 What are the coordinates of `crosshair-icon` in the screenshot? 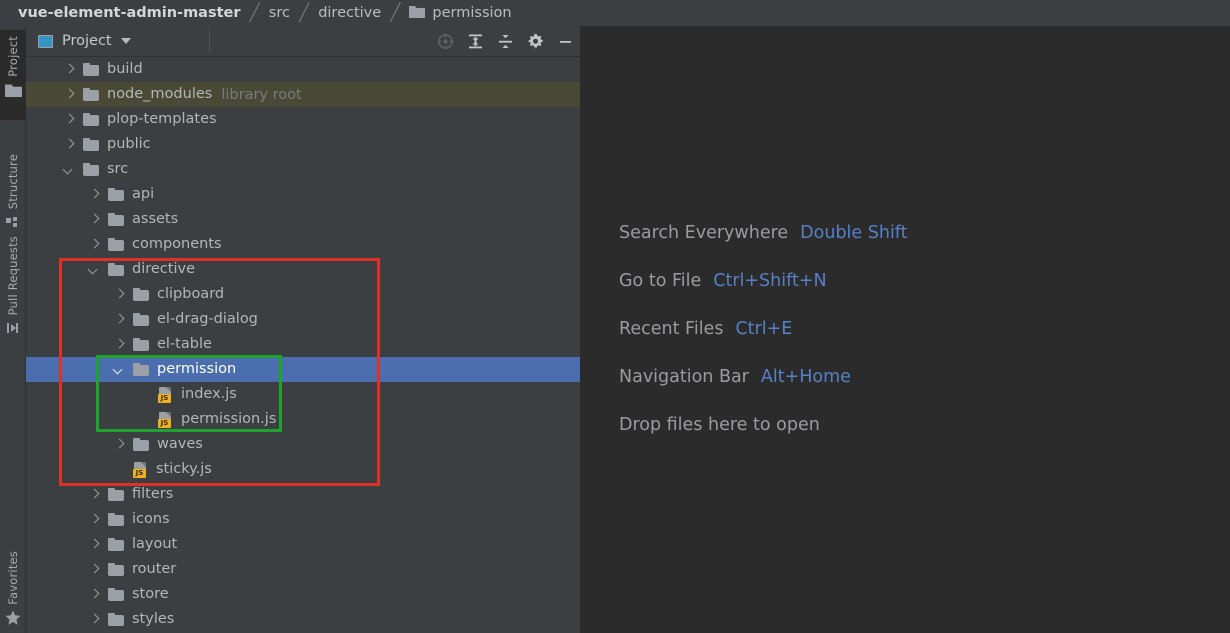 It's located at (445, 41).